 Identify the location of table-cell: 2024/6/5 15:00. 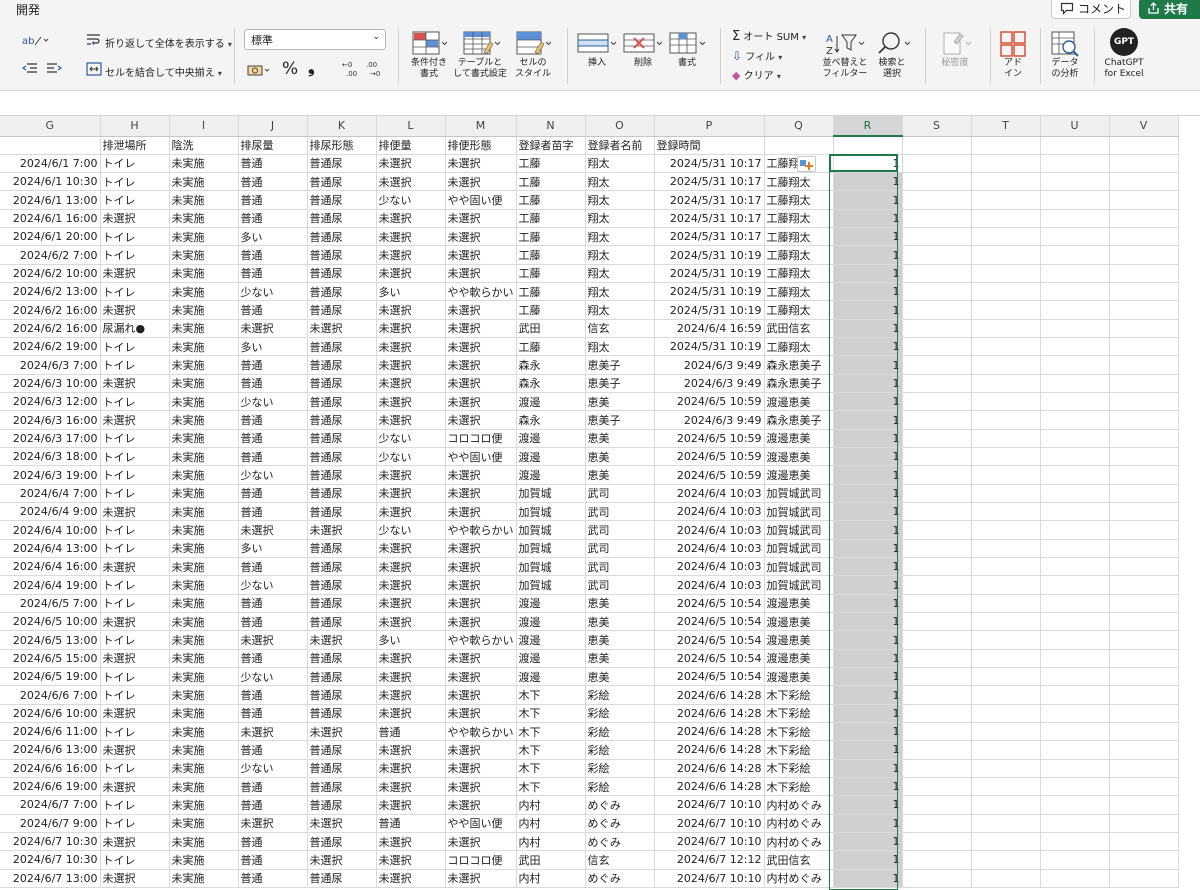
(50, 659).